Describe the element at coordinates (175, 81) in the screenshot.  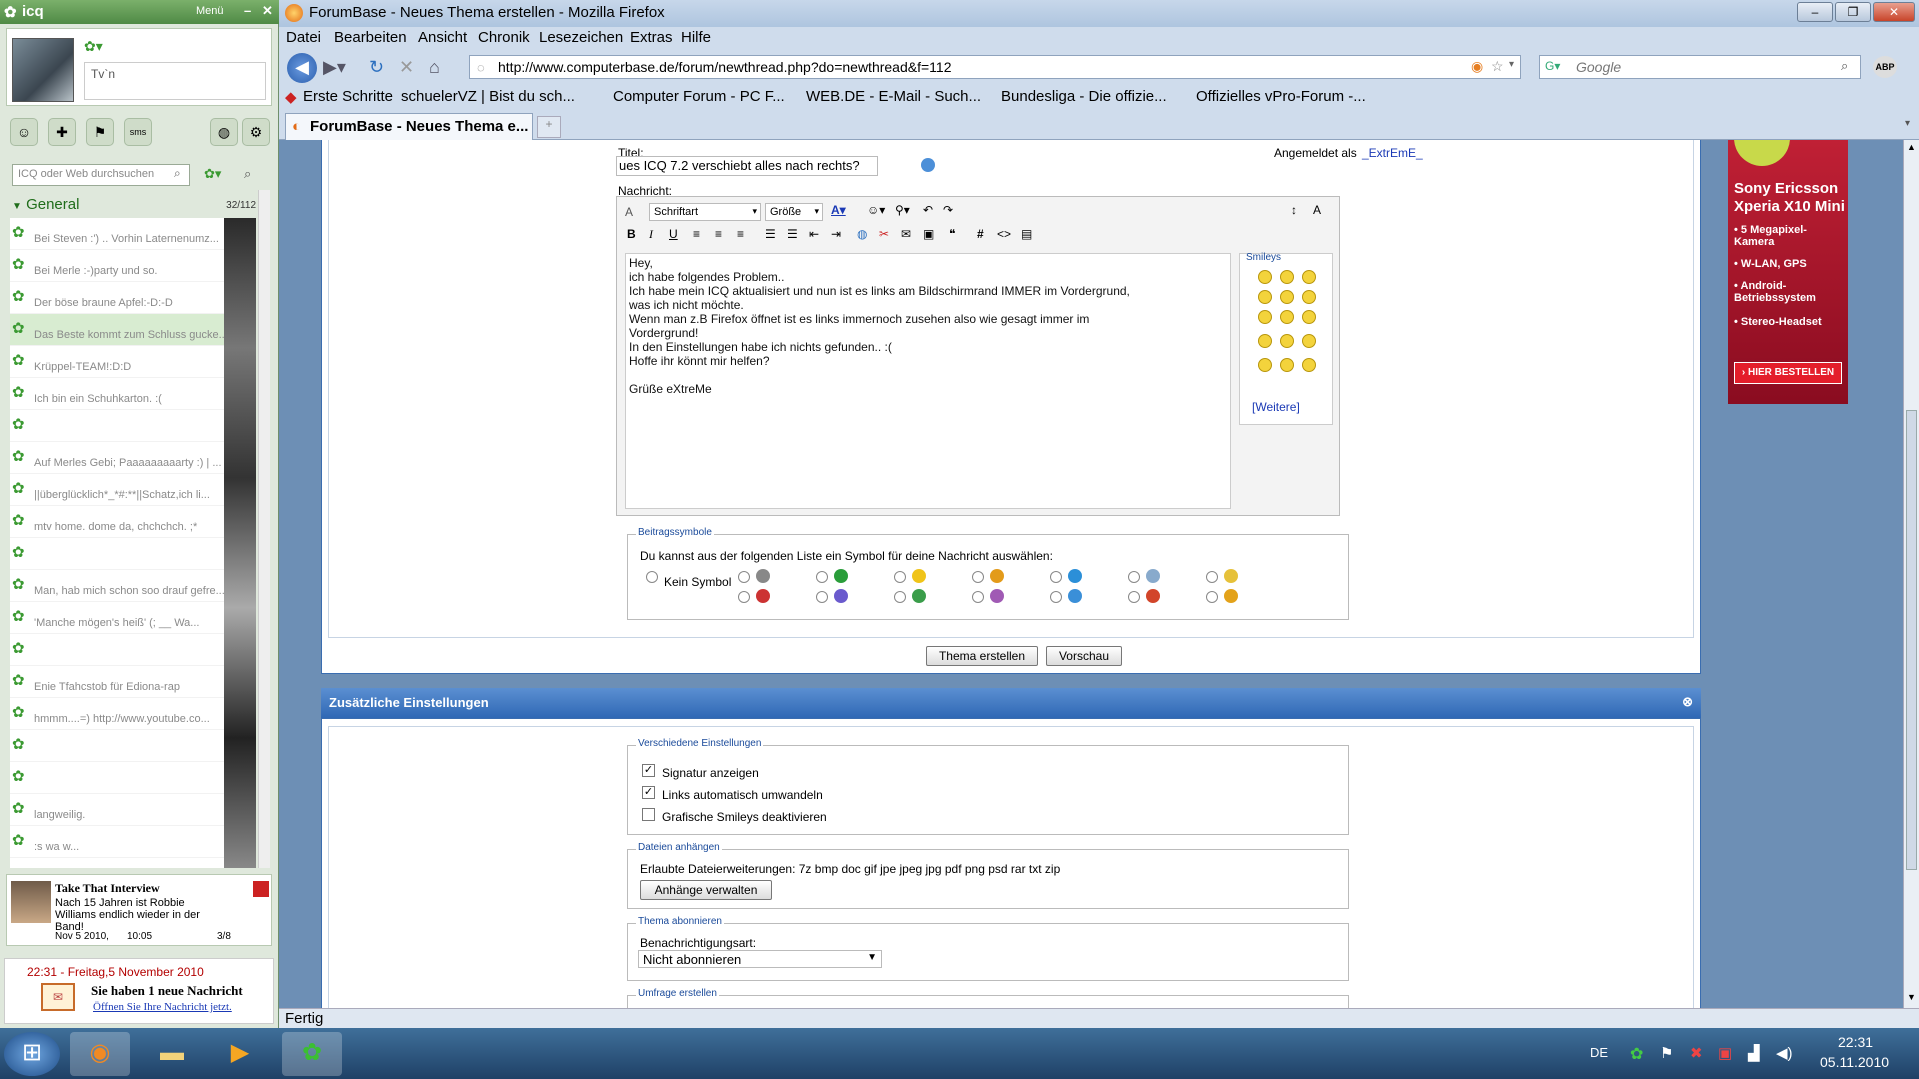
I see `status-message-input: Tv`n` at that location.